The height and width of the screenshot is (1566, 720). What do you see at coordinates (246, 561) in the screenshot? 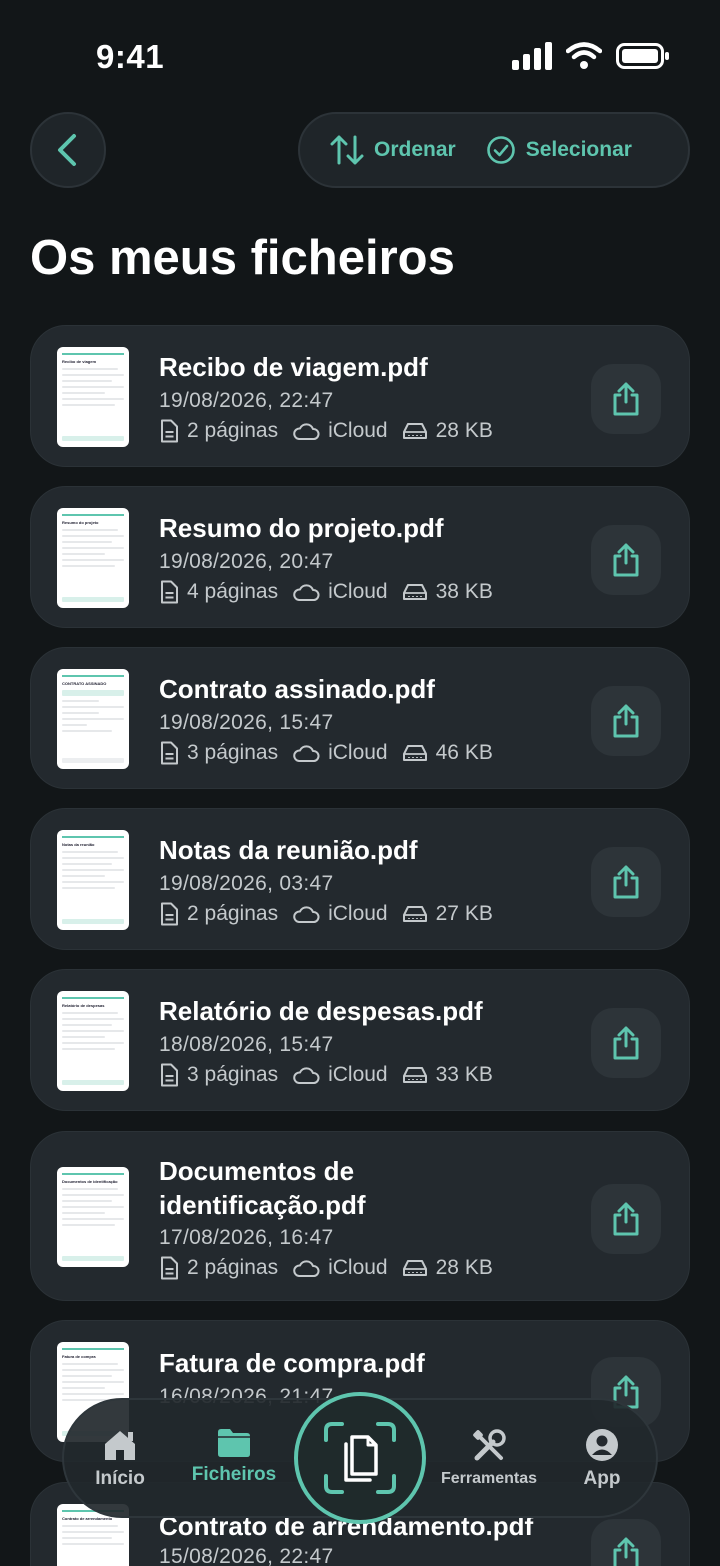
I see `file-date: 19/08/2026, 20:47` at bounding box center [246, 561].